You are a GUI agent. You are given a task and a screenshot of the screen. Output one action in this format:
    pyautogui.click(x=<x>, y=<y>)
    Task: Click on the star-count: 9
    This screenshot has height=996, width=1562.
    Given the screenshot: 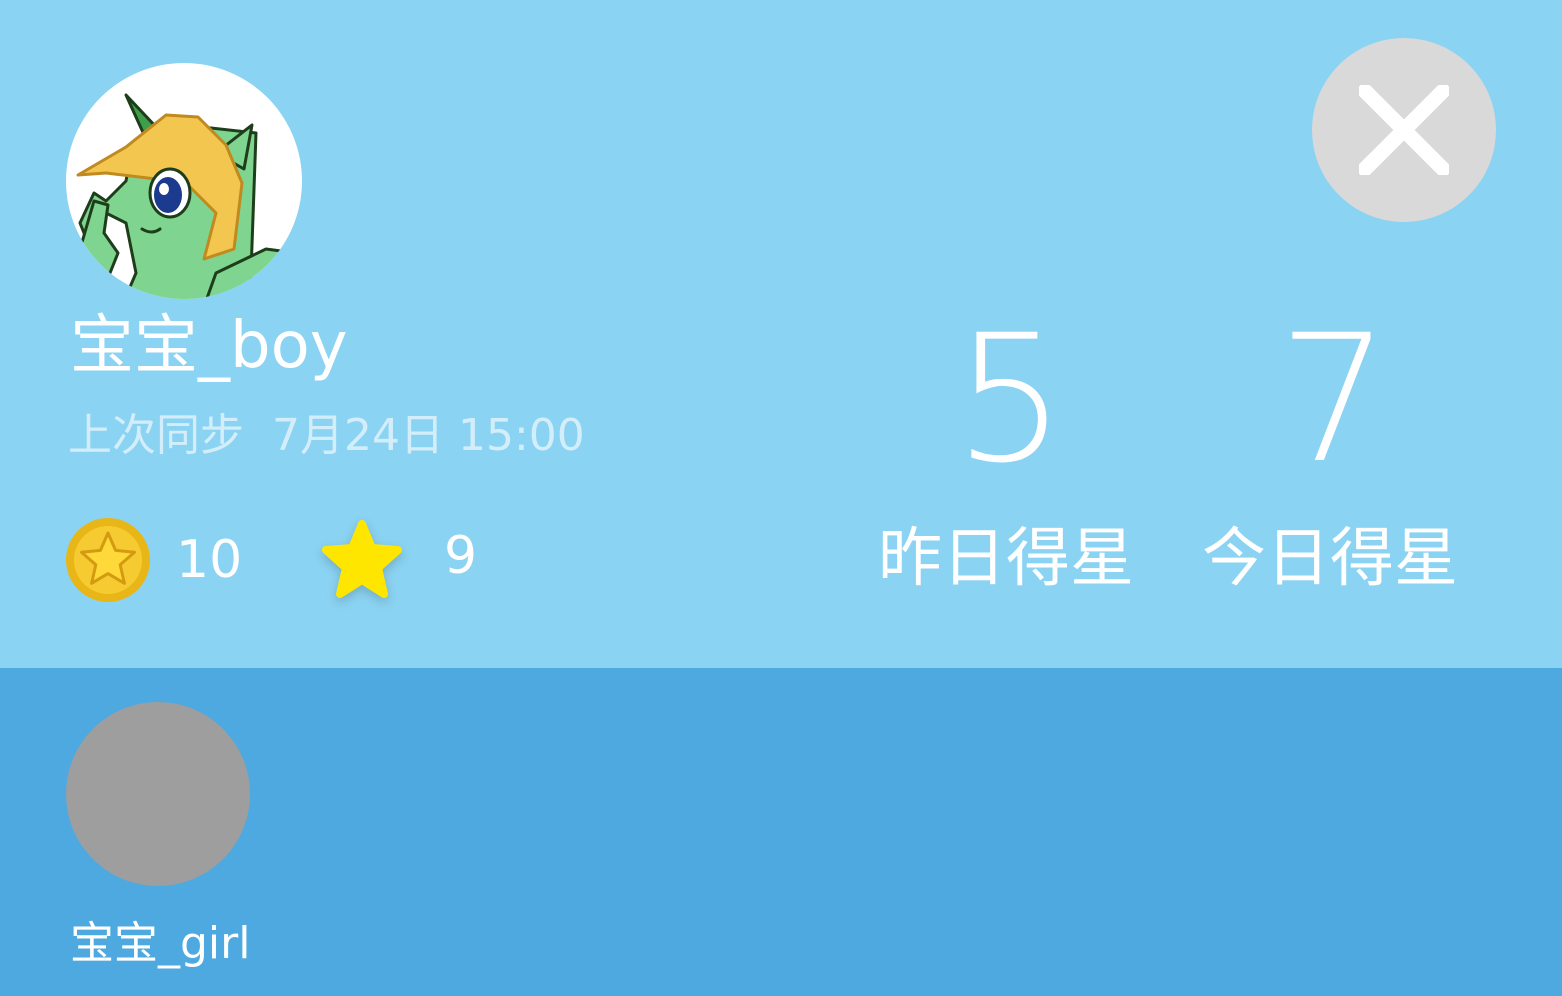 What is the action you would take?
    pyautogui.click(x=461, y=556)
    